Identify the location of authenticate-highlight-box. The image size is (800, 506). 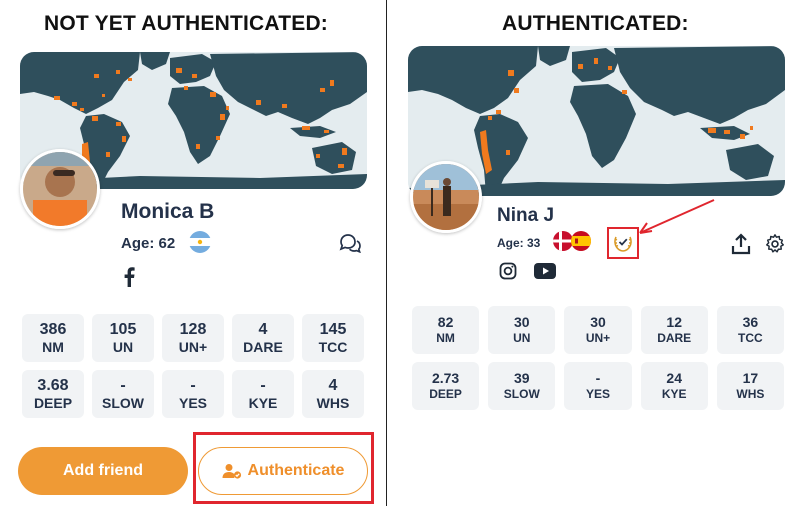
(283, 468).